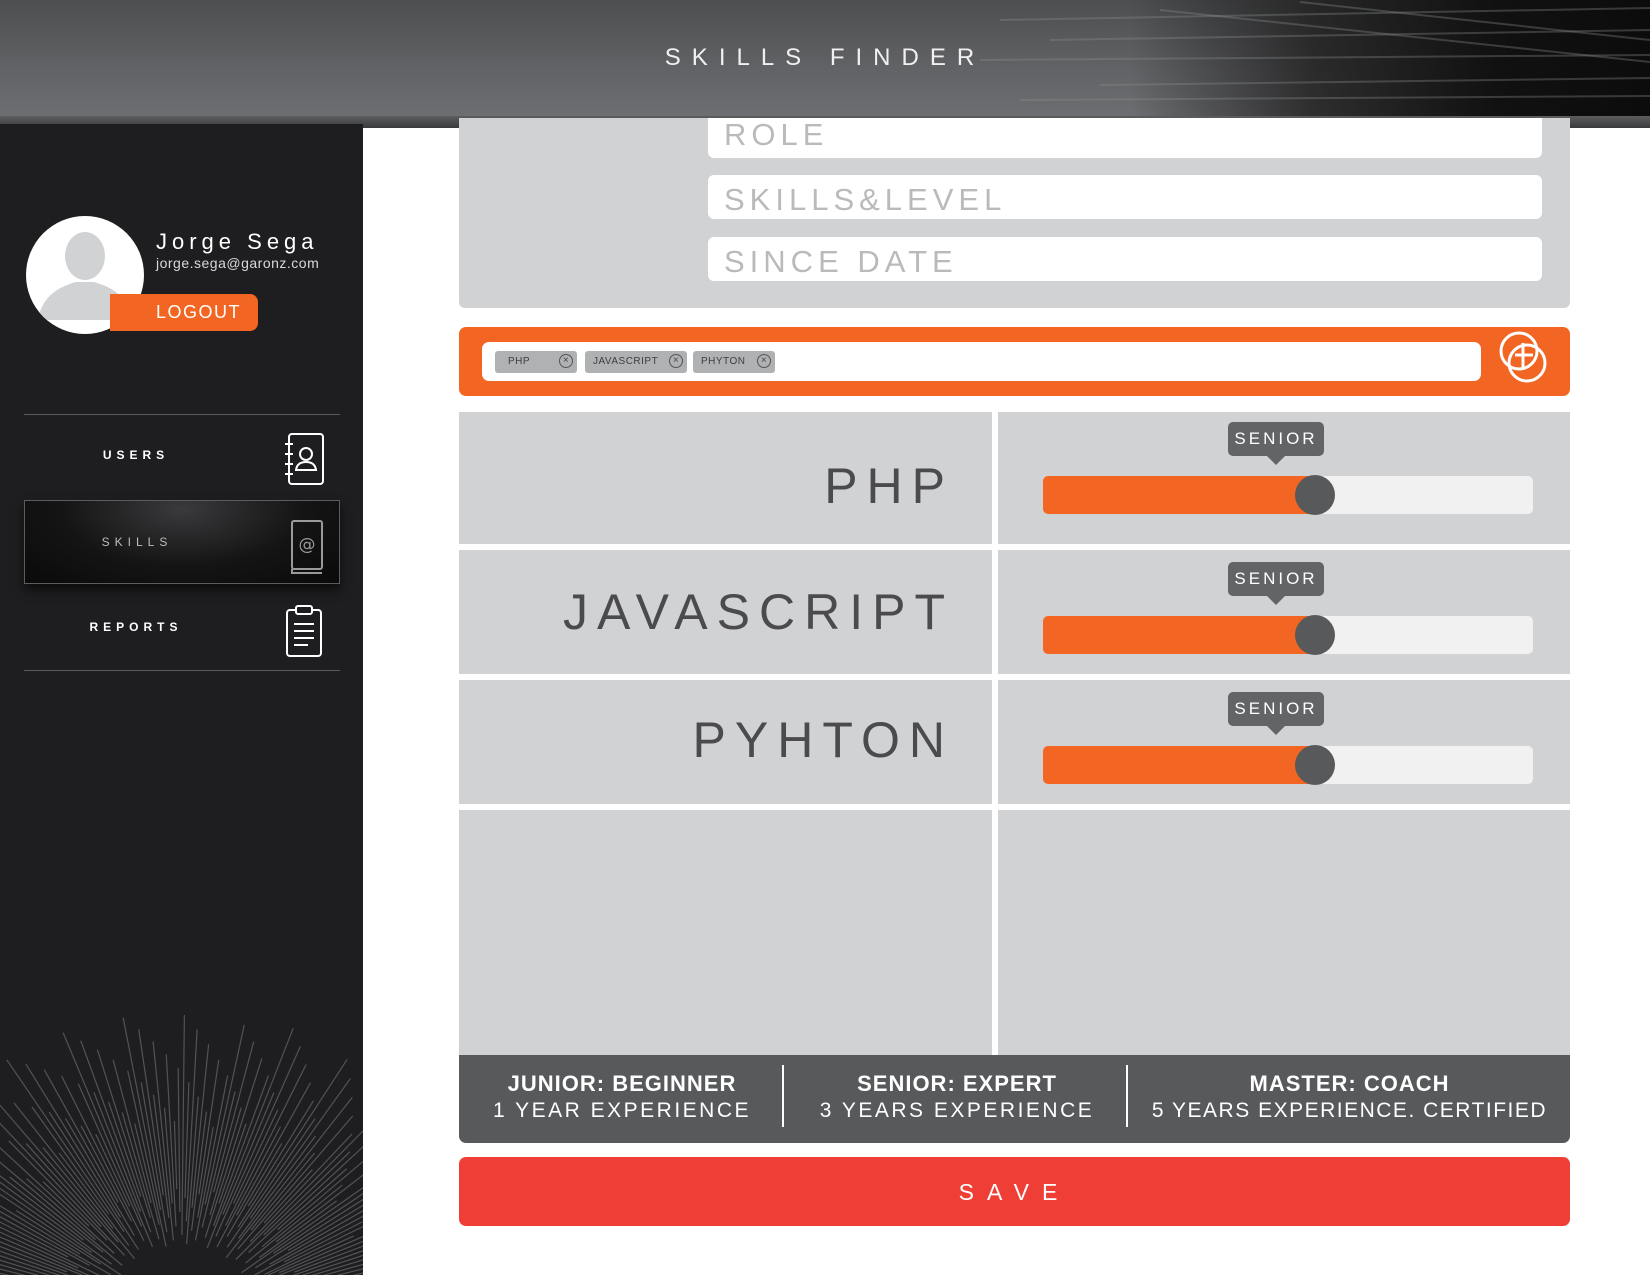 This screenshot has height=1275, width=1650. Describe the element at coordinates (889, 486) in the screenshot. I see `skill-name: PHP` at that location.